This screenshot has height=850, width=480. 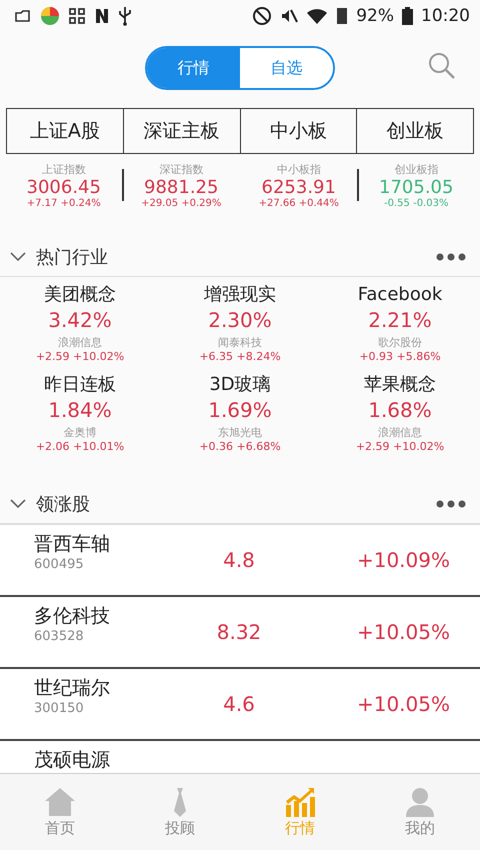 I want to click on stock-name: 晋西车轴, so click(x=109, y=544).